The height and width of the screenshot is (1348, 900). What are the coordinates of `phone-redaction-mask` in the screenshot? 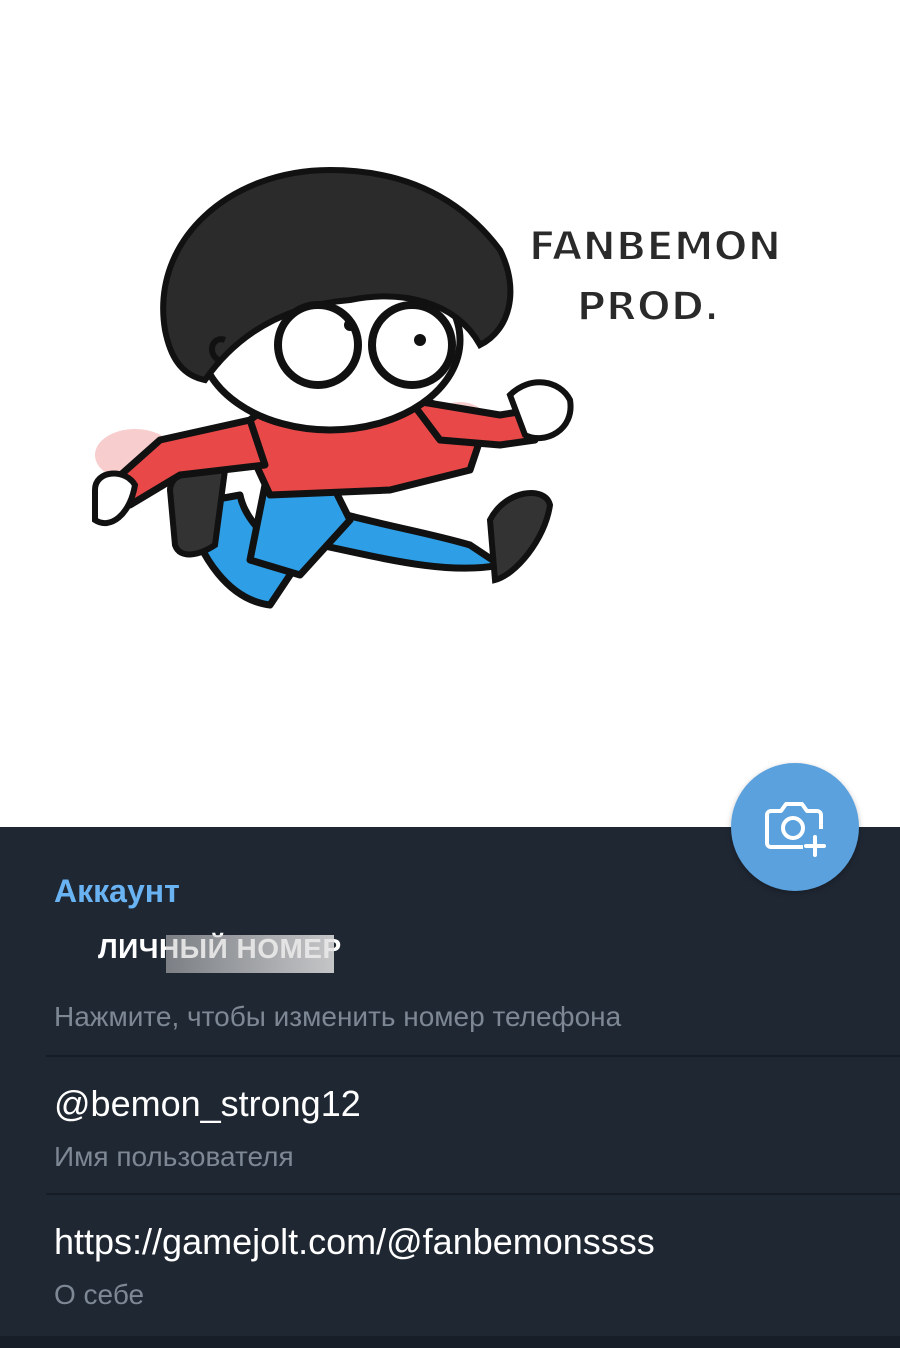 It's located at (250, 954).